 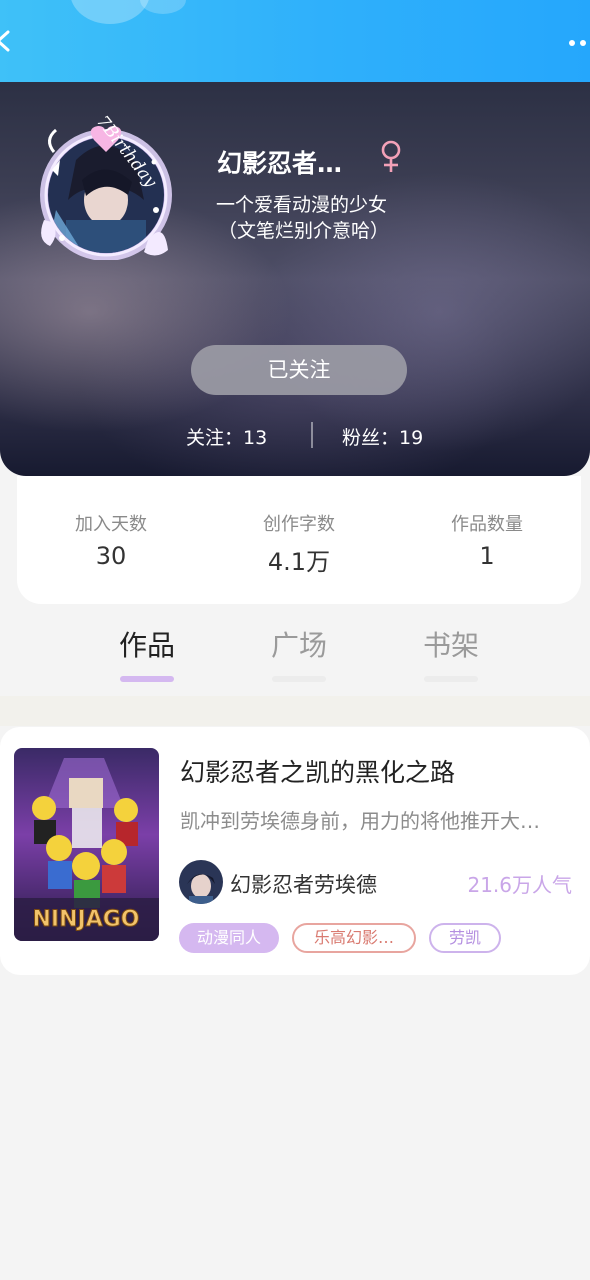 What do you see at coordinates (146, 645) in the screenshot?
I see `tab-label: 作品` at bounding box center [146, 645].